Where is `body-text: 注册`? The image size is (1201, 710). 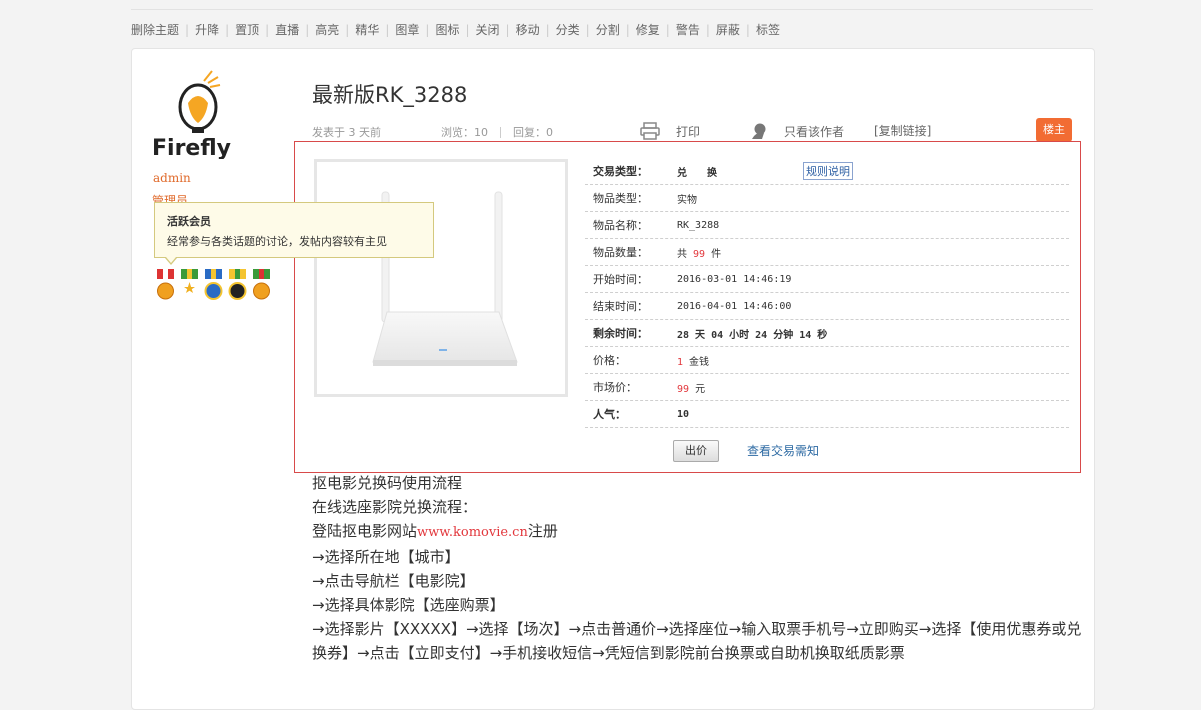
body-text: 注册 is located at coordinates (542, 531).